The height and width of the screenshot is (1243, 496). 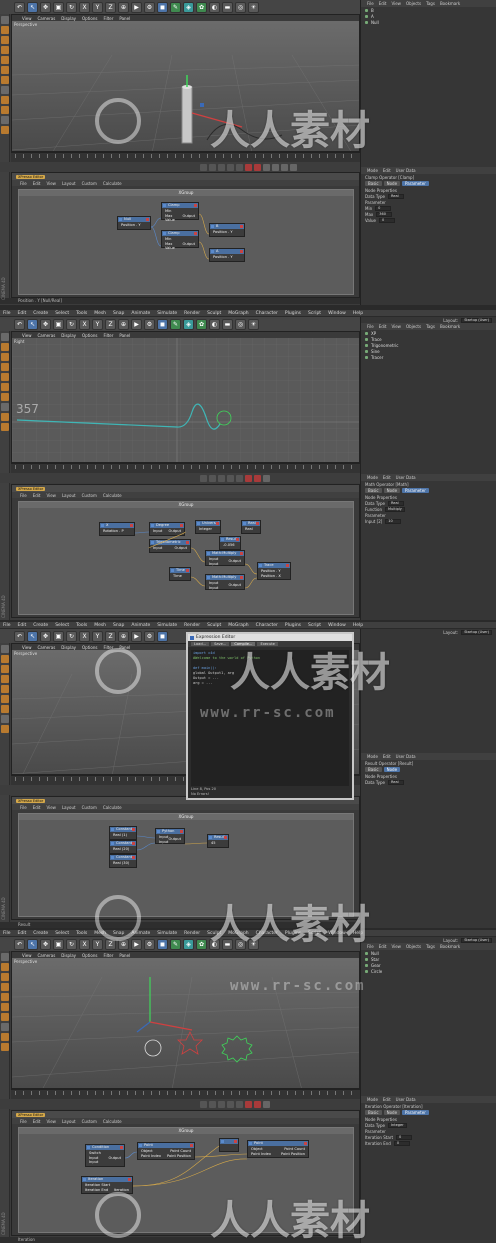 What do you see at coordinates (4, 1037) in the screenshot?
I see `tweak-icon` at bounding box center [4, 1037].